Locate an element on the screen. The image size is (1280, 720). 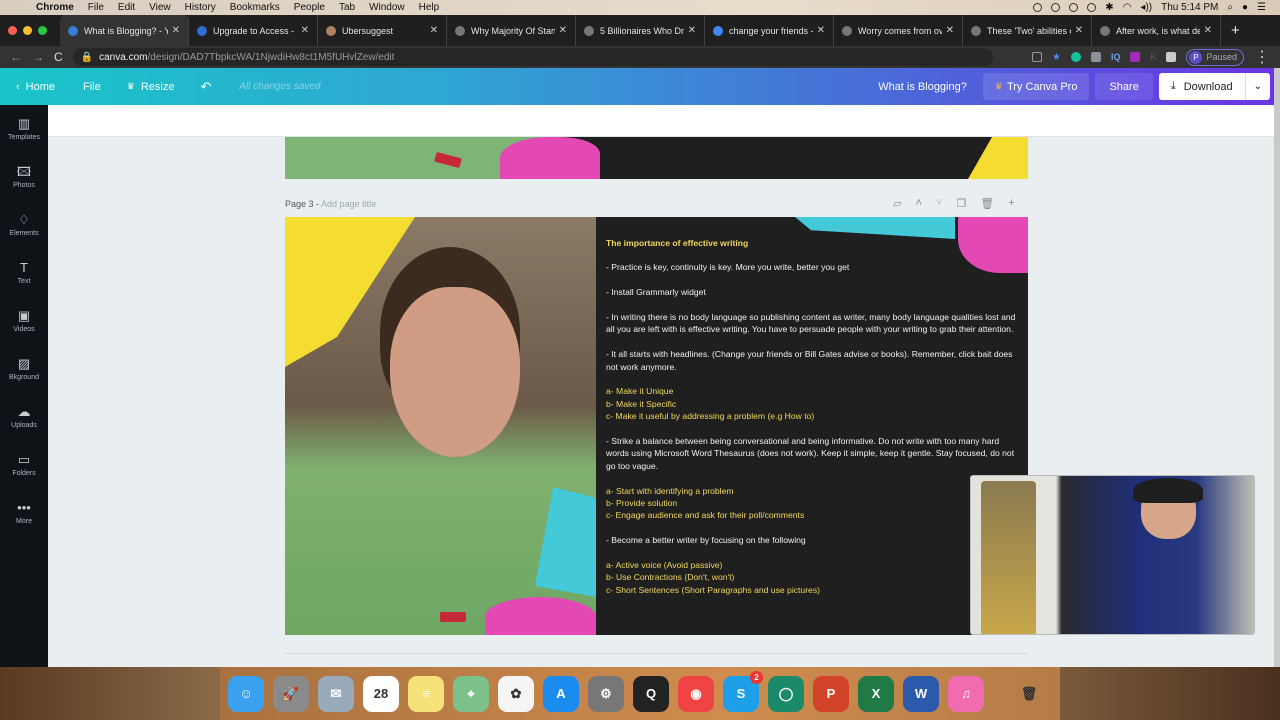
try-canva-pro-button: ♛ Try Canva Pro is located at coordinates (1036, 86).